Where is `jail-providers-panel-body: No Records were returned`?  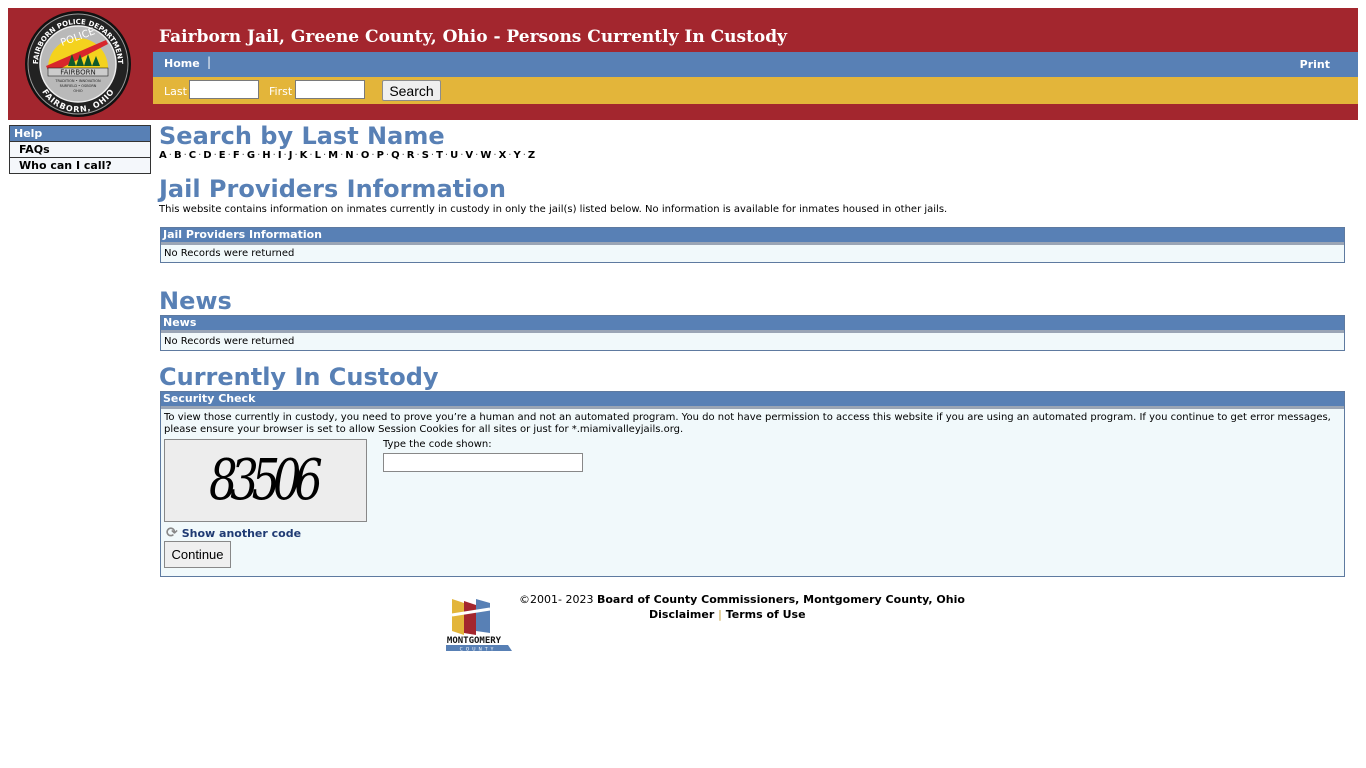
jail-providers-panel-body: No Records were returned is located at coordinates (229, 253).